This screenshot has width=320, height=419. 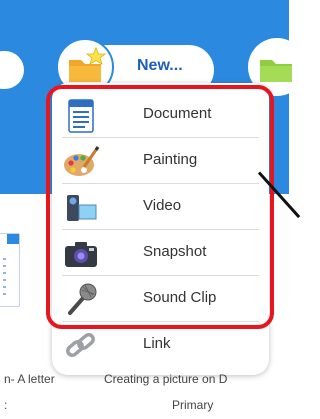 I want to click on thumbnail-caption: :, so click(x=5, y=405).